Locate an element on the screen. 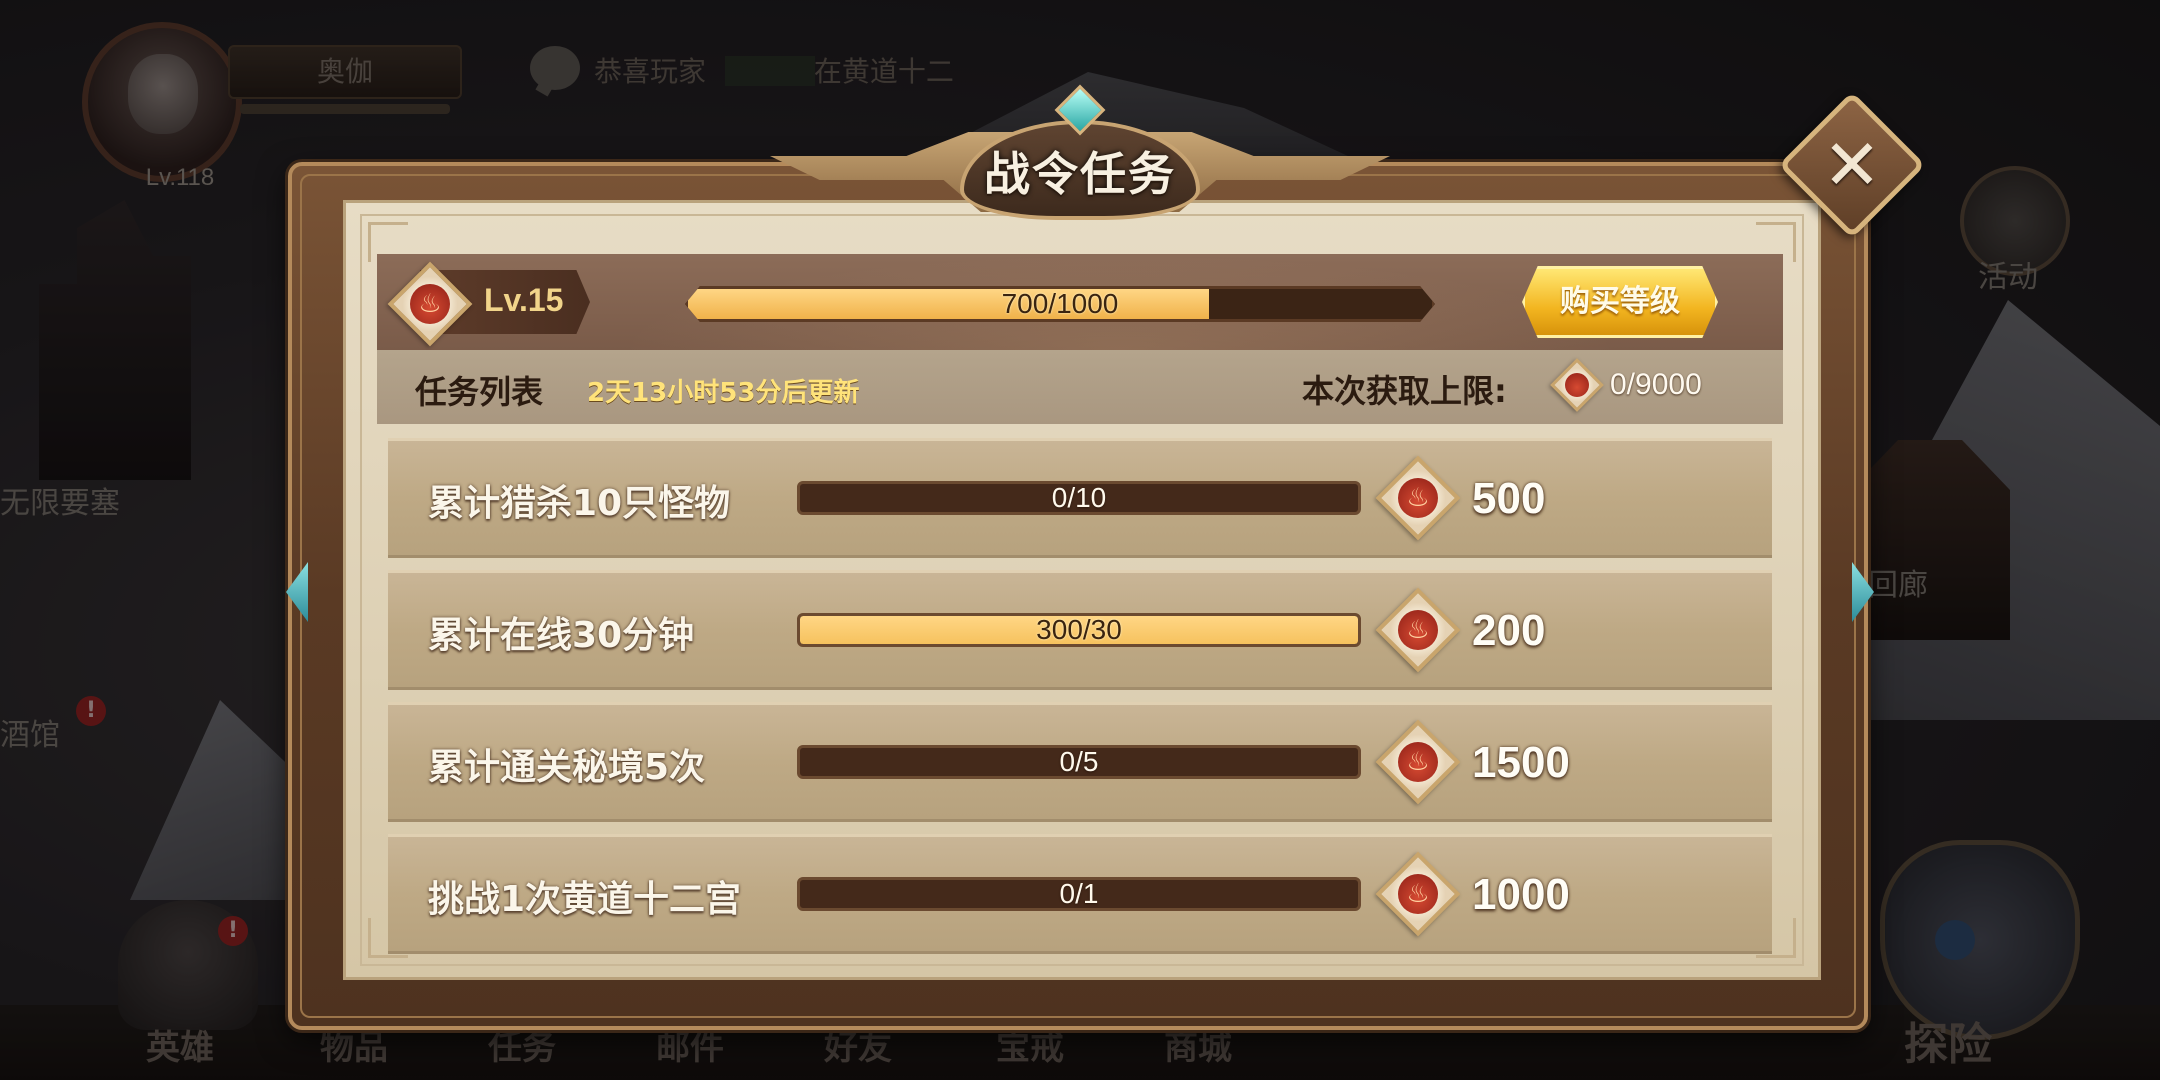 Image resolution: width=2160 pixels, height=1080 pixels. popup-title: 战令任务 is located at coordinates (1080, 174).